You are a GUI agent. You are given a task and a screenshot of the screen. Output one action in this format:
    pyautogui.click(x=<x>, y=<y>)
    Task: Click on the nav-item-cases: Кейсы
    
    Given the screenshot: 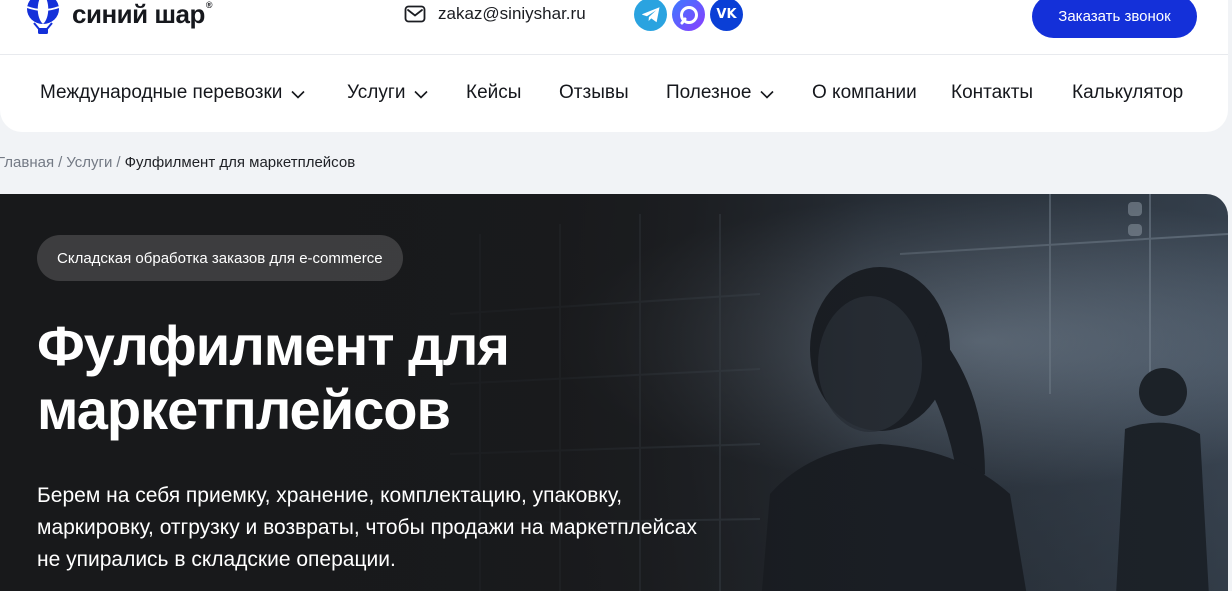 What is the action you would take?
    pyautogui.click(x=493, y=93)
    